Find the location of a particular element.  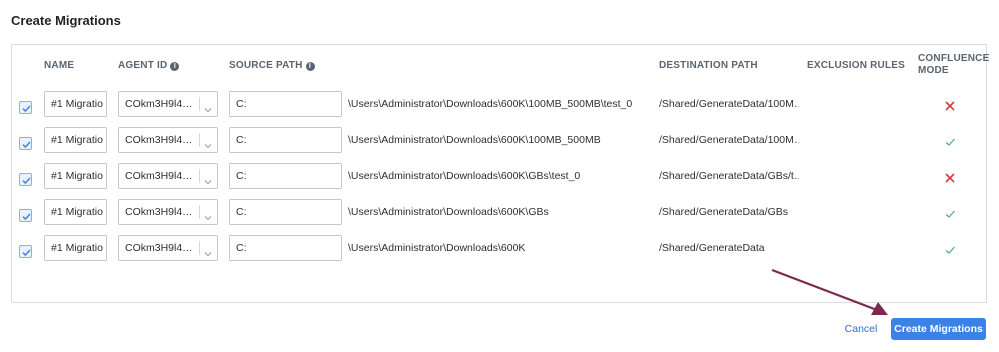

column-header-confluence-mode: CONFLUENCE MODE is located at coordinates (953, 65).